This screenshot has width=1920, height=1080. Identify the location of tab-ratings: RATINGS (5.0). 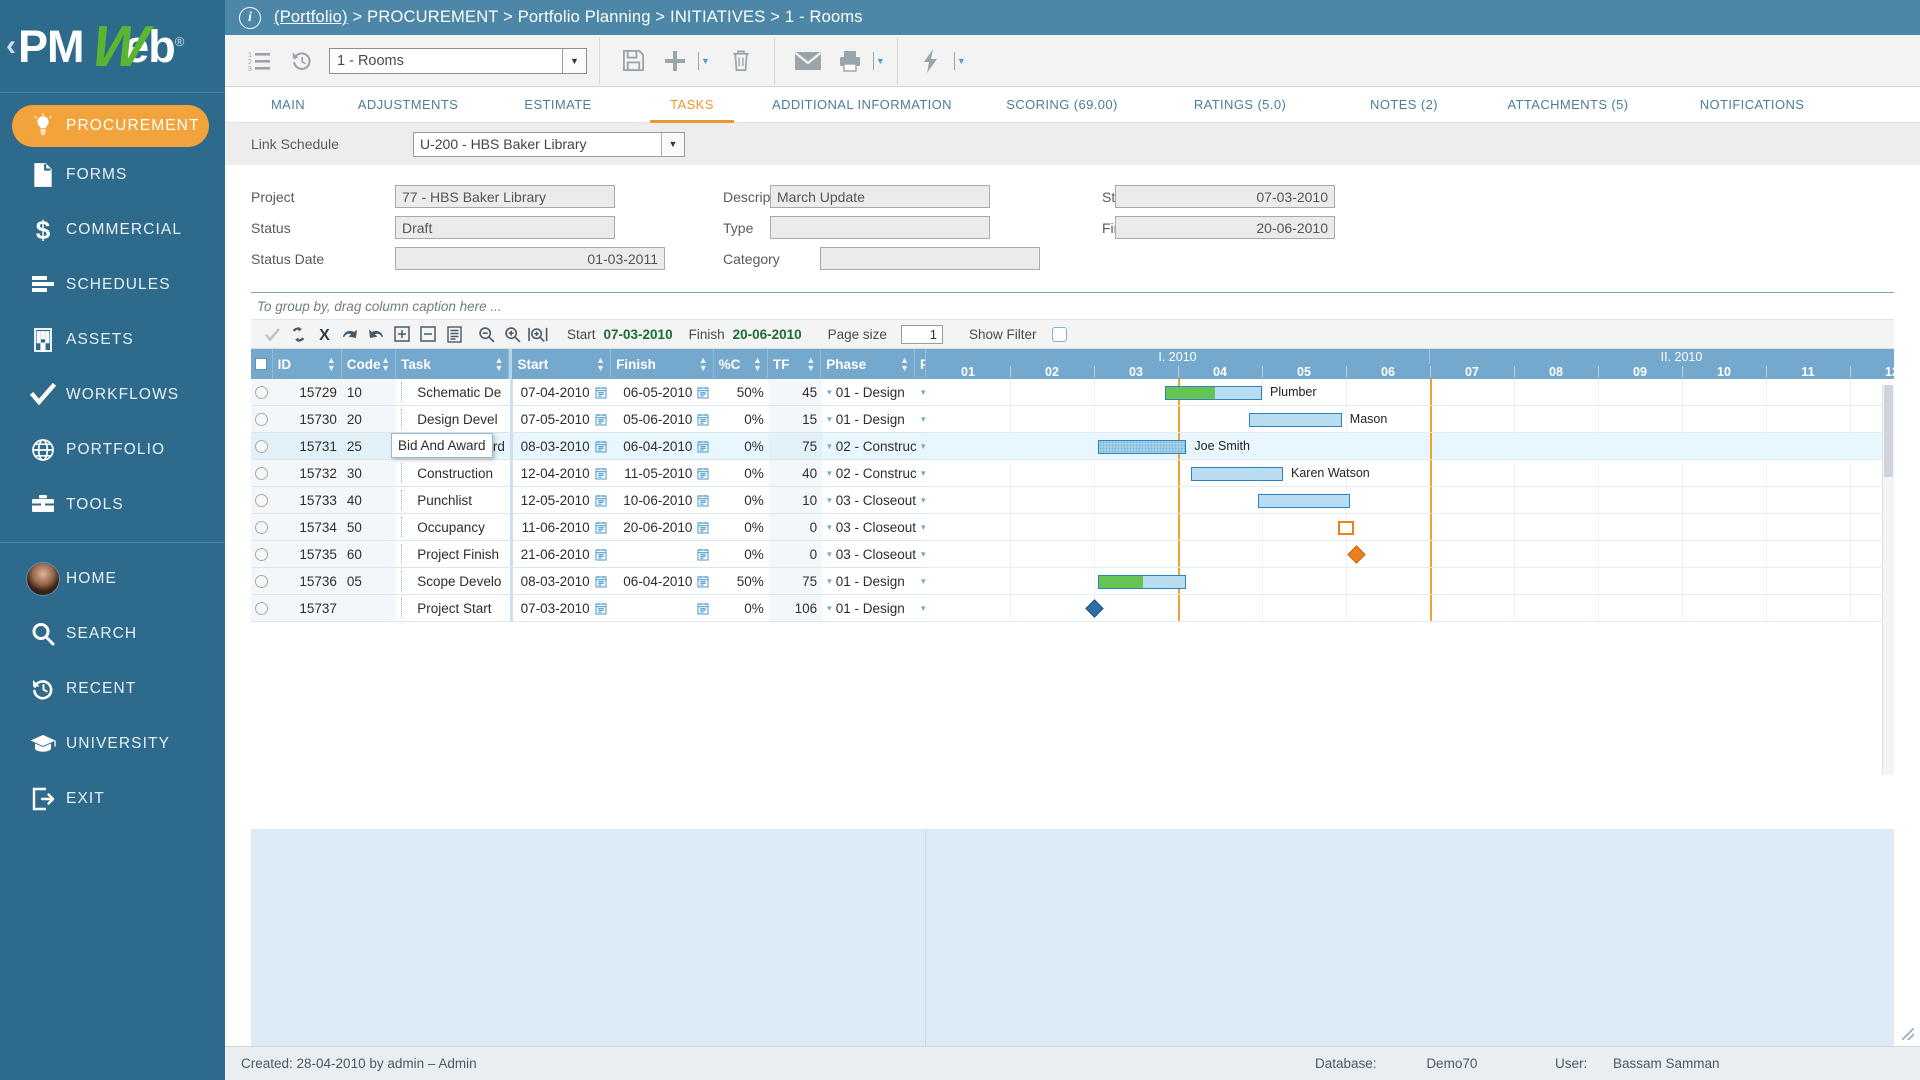
(1240, 104).